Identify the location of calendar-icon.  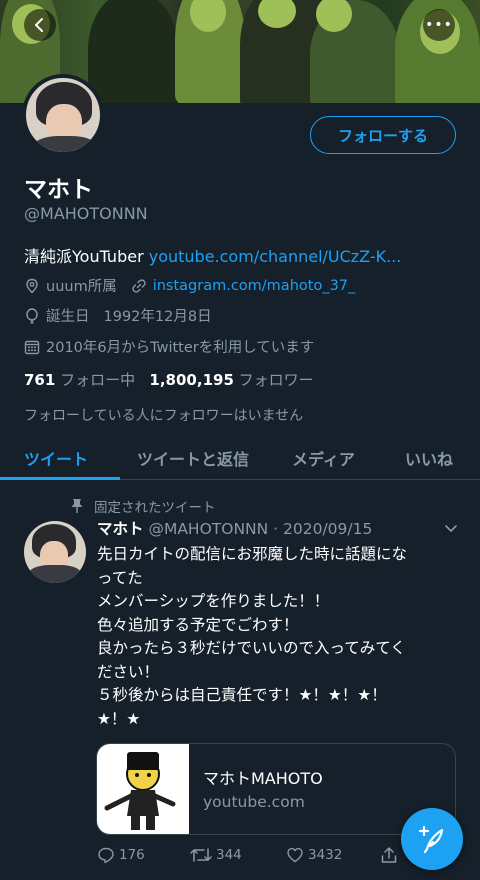
(32, 347).